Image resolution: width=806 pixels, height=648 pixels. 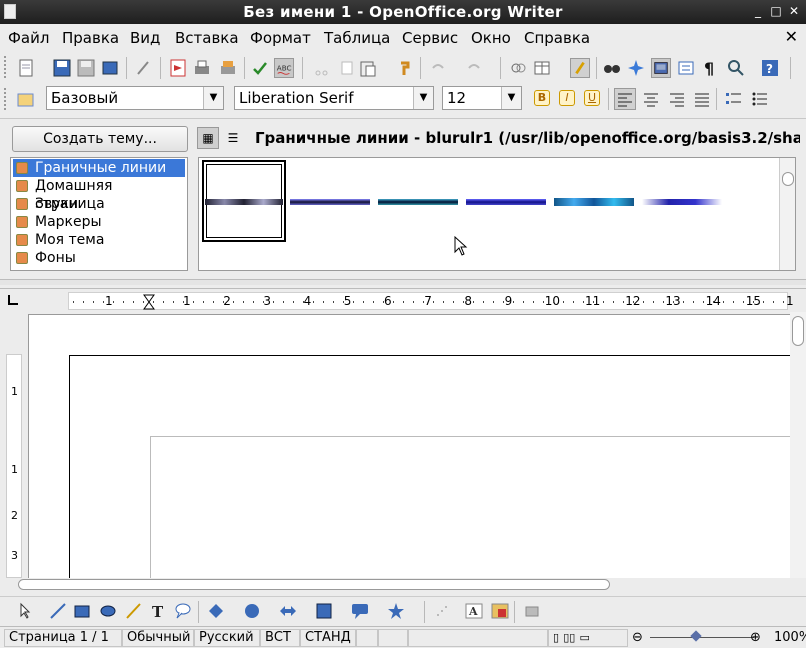 I want to click on numbering-icon, so click(x=734, y=99).